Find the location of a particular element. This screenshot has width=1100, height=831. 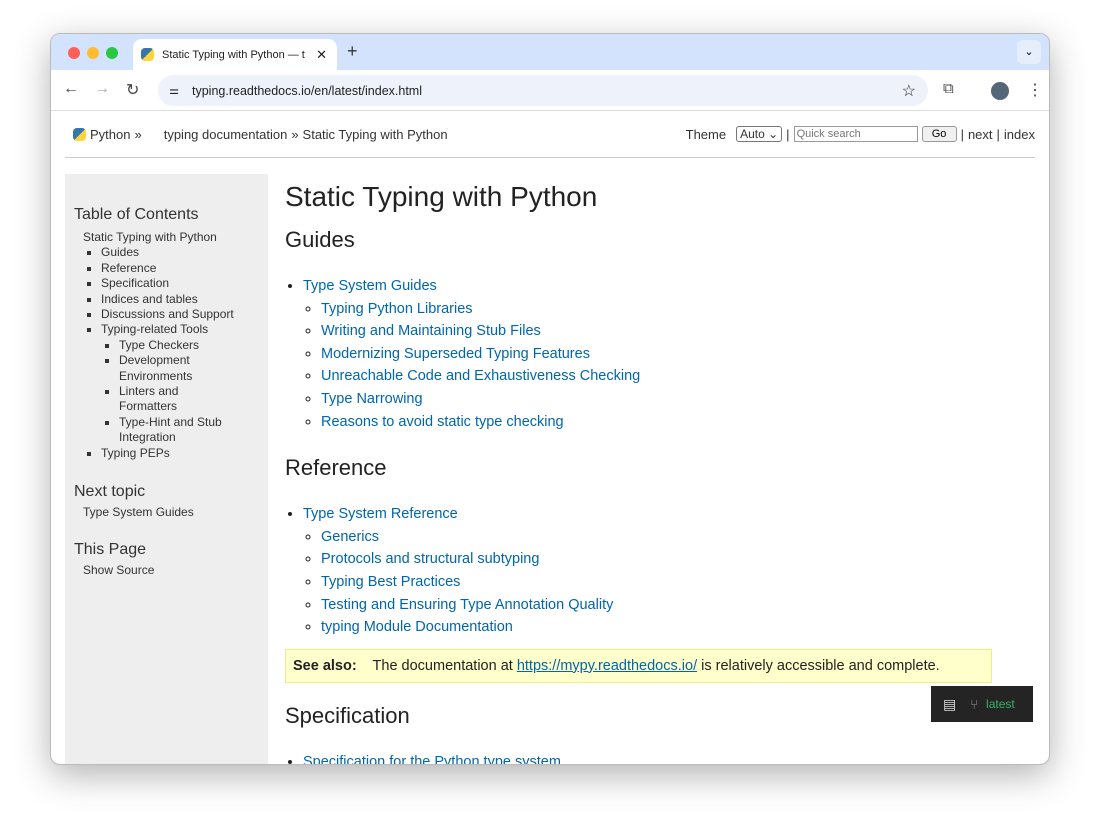

toc-item: Typing-related Tools is located at coordinates (154, 329).